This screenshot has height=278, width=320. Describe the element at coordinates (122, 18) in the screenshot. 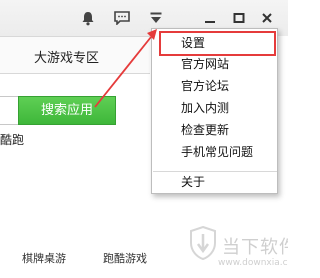

I see `feedback-icon` at that location.